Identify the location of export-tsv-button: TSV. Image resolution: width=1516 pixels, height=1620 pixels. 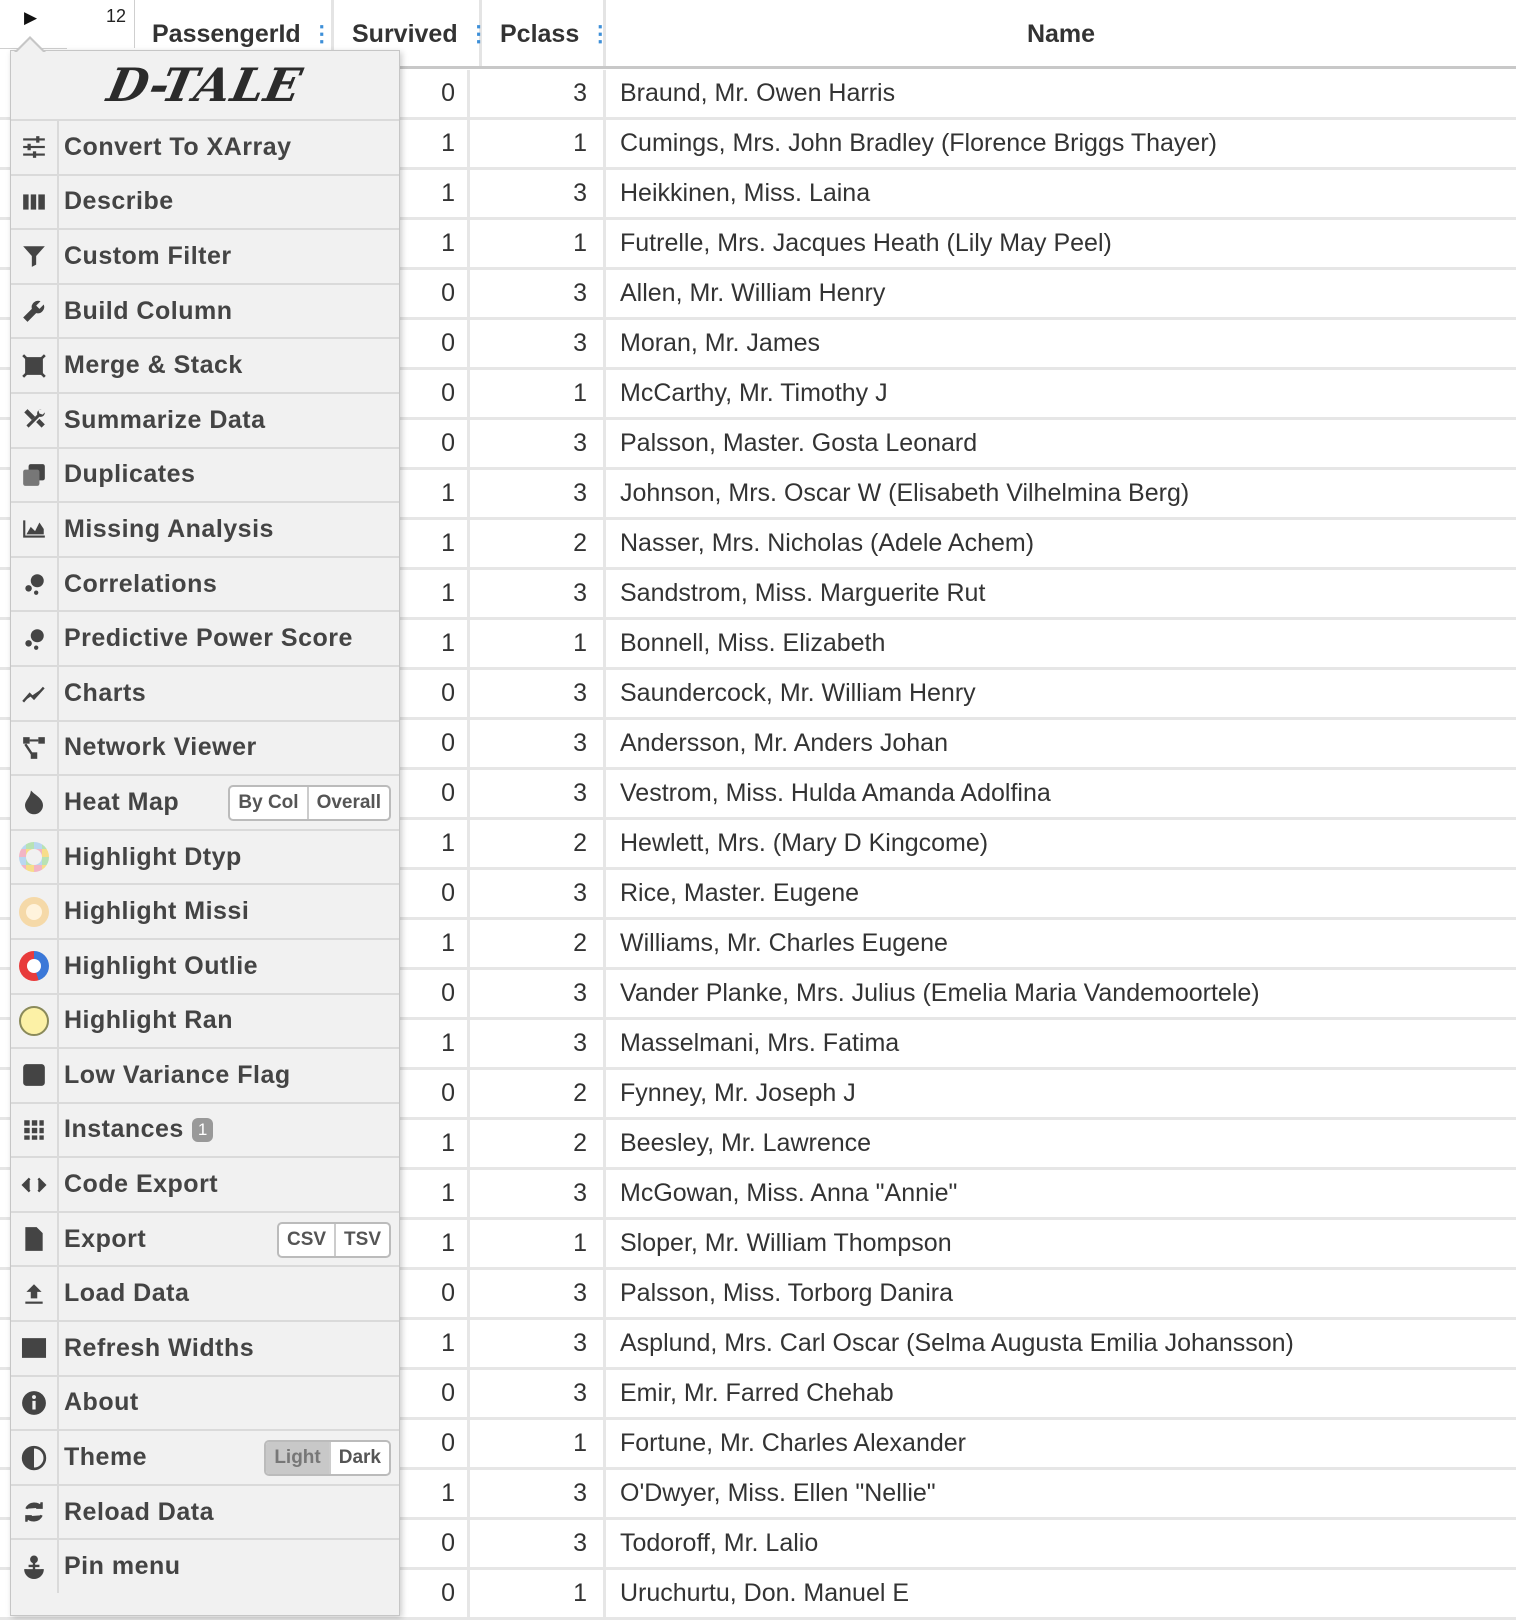
(362, 1240).